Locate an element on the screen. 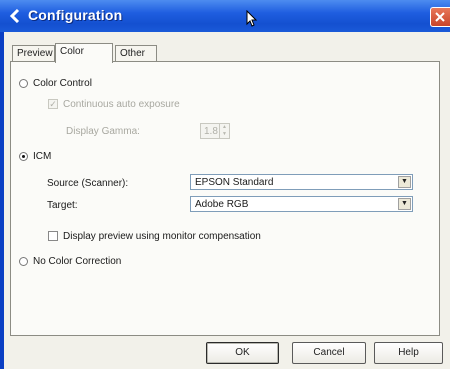 This screenshot has width=450, height=369. source-scanner-label: Source (Scanner): is located at coordinates (88, 183).